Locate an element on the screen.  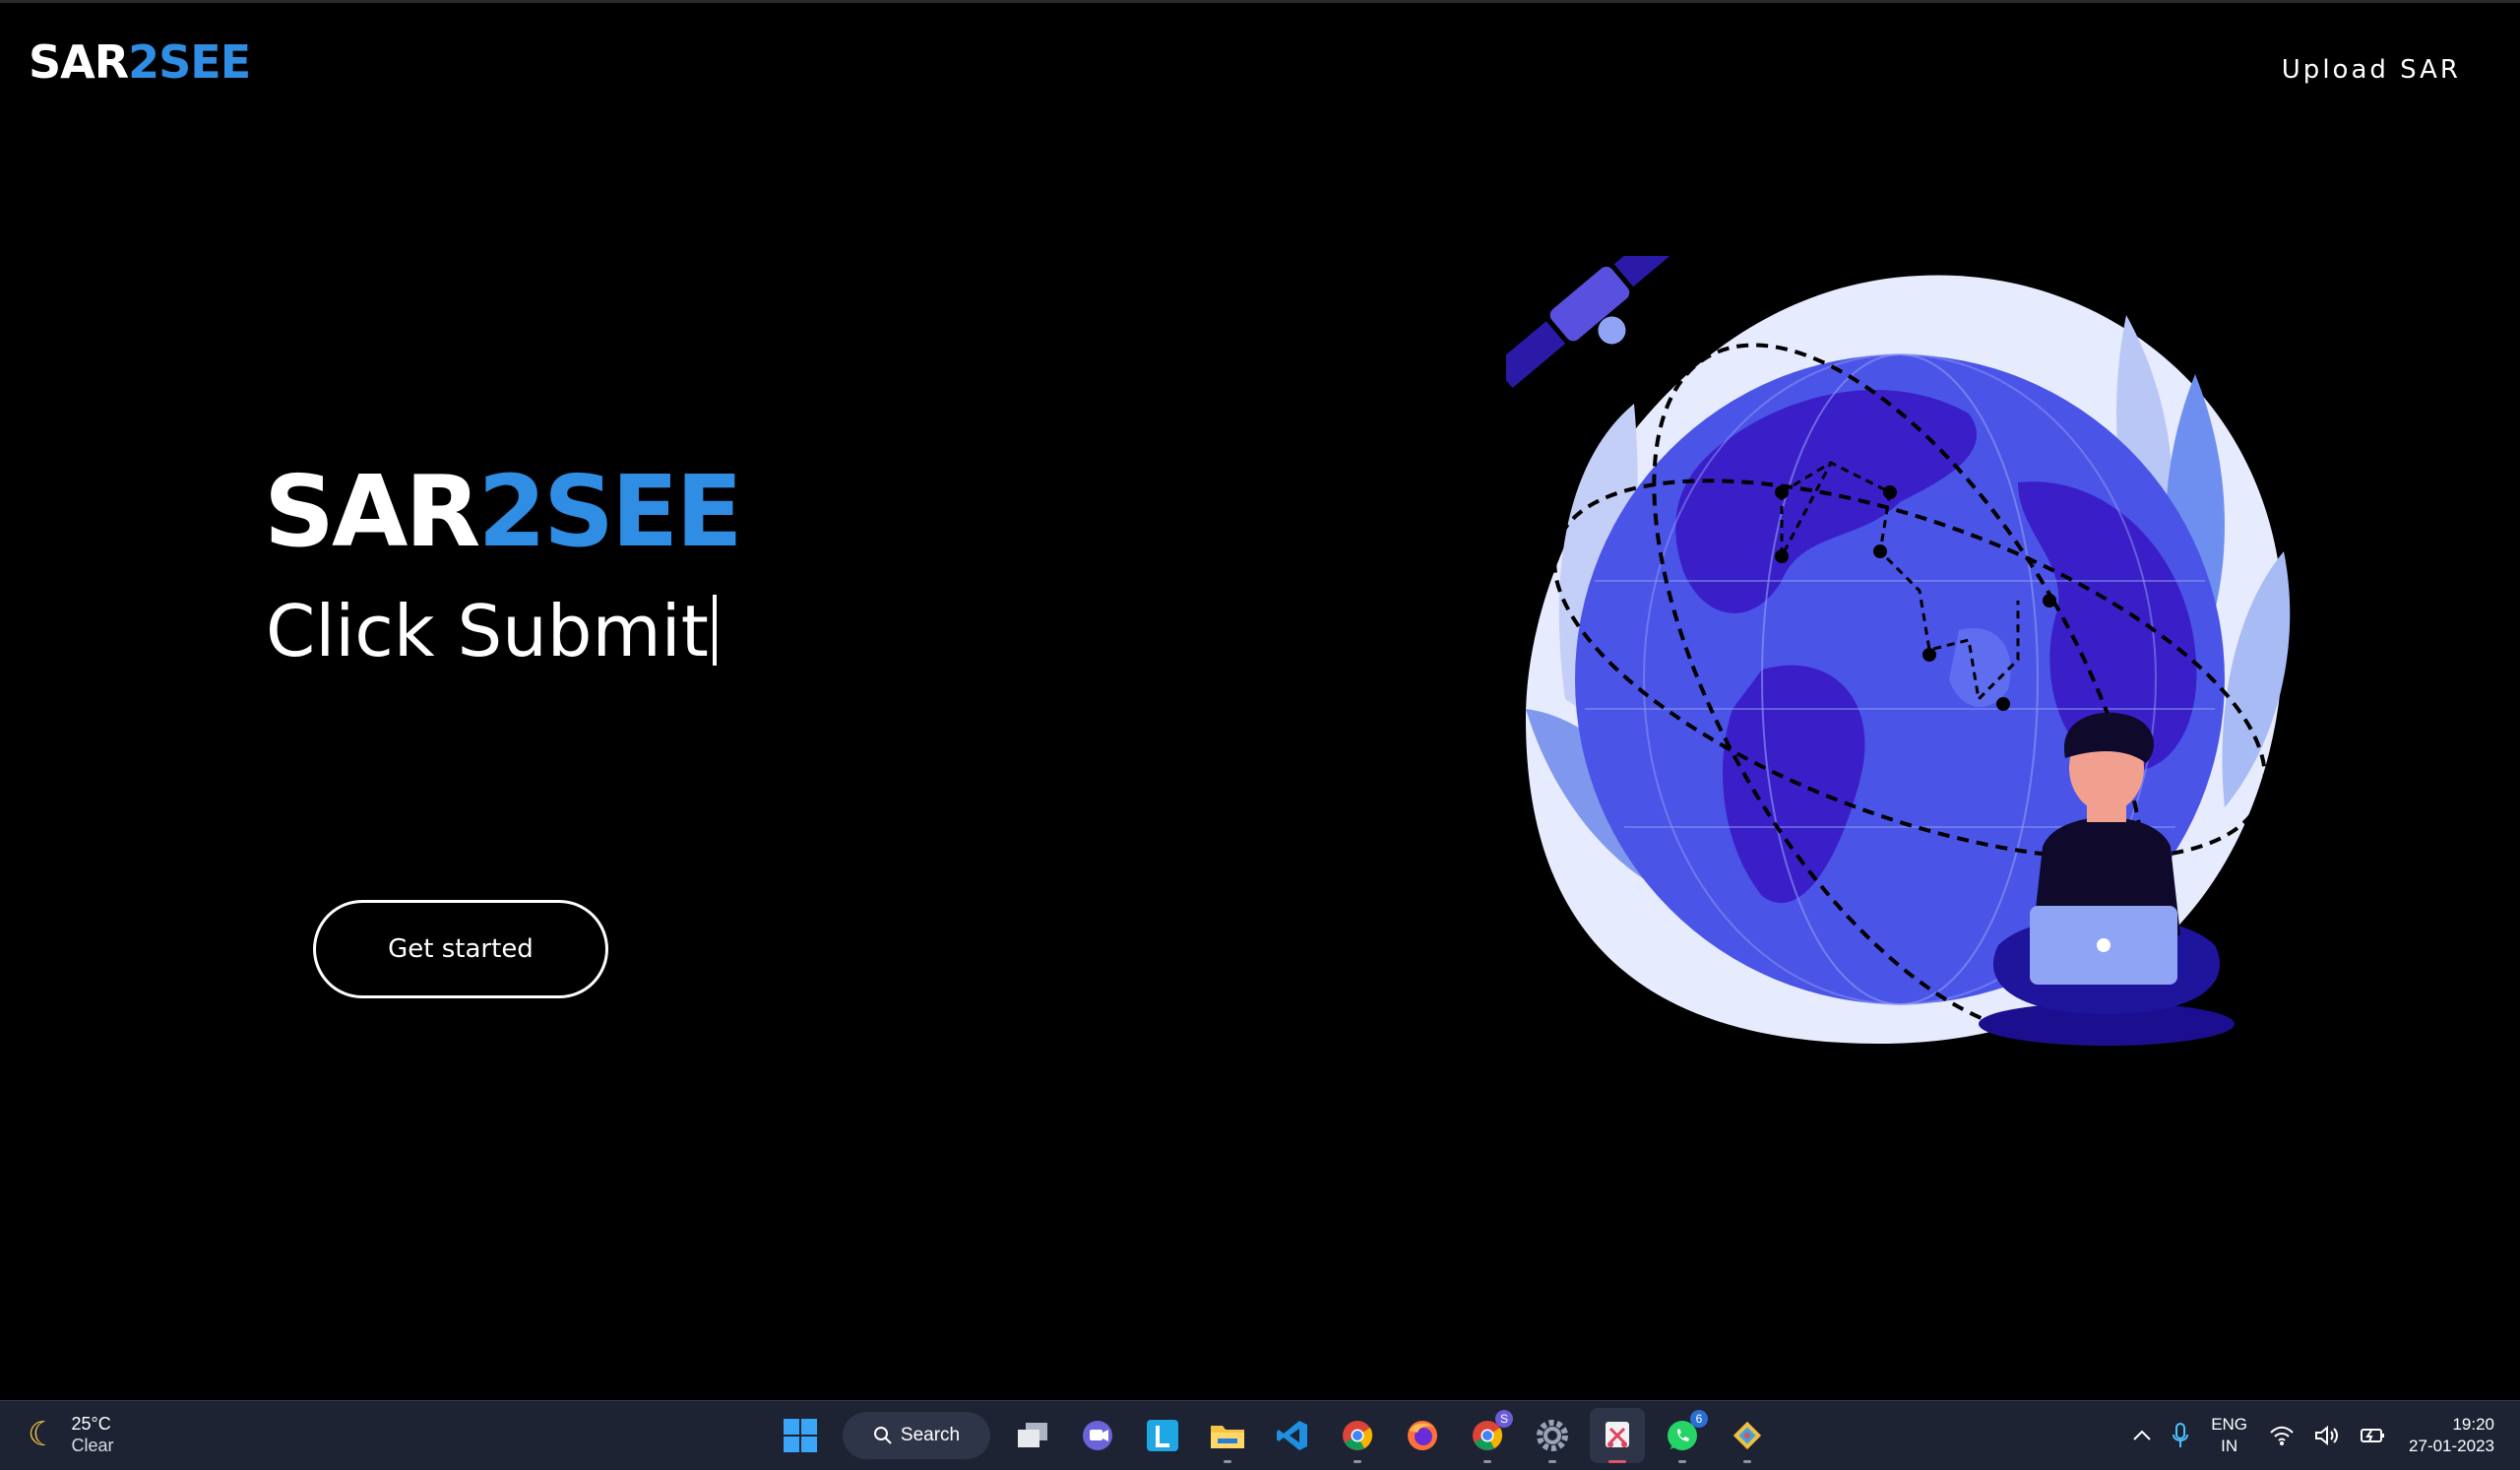
get-started-button: Get started is located at coordinates (460, 949).